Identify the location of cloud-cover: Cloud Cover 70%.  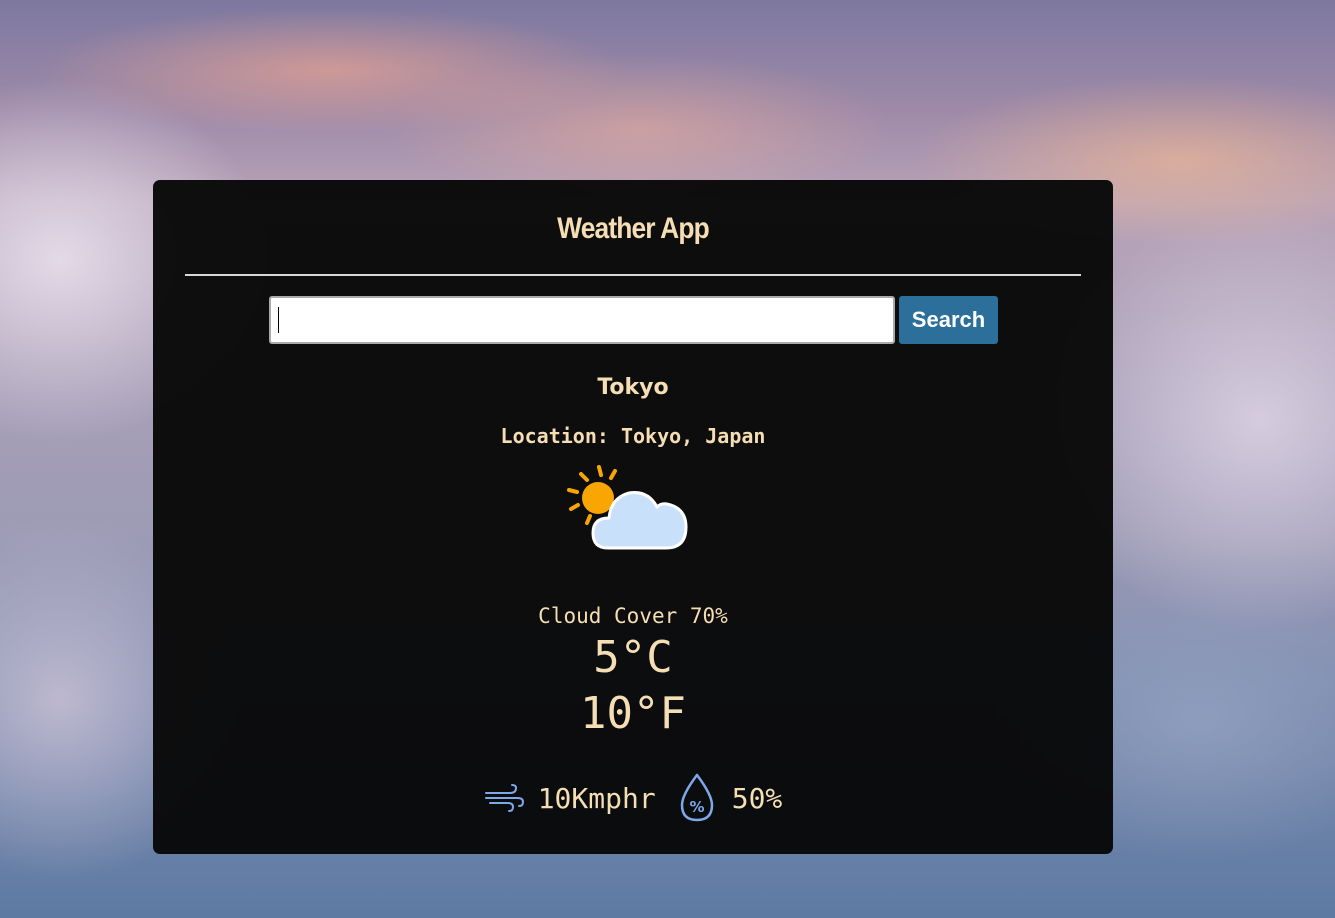
(633, 616).